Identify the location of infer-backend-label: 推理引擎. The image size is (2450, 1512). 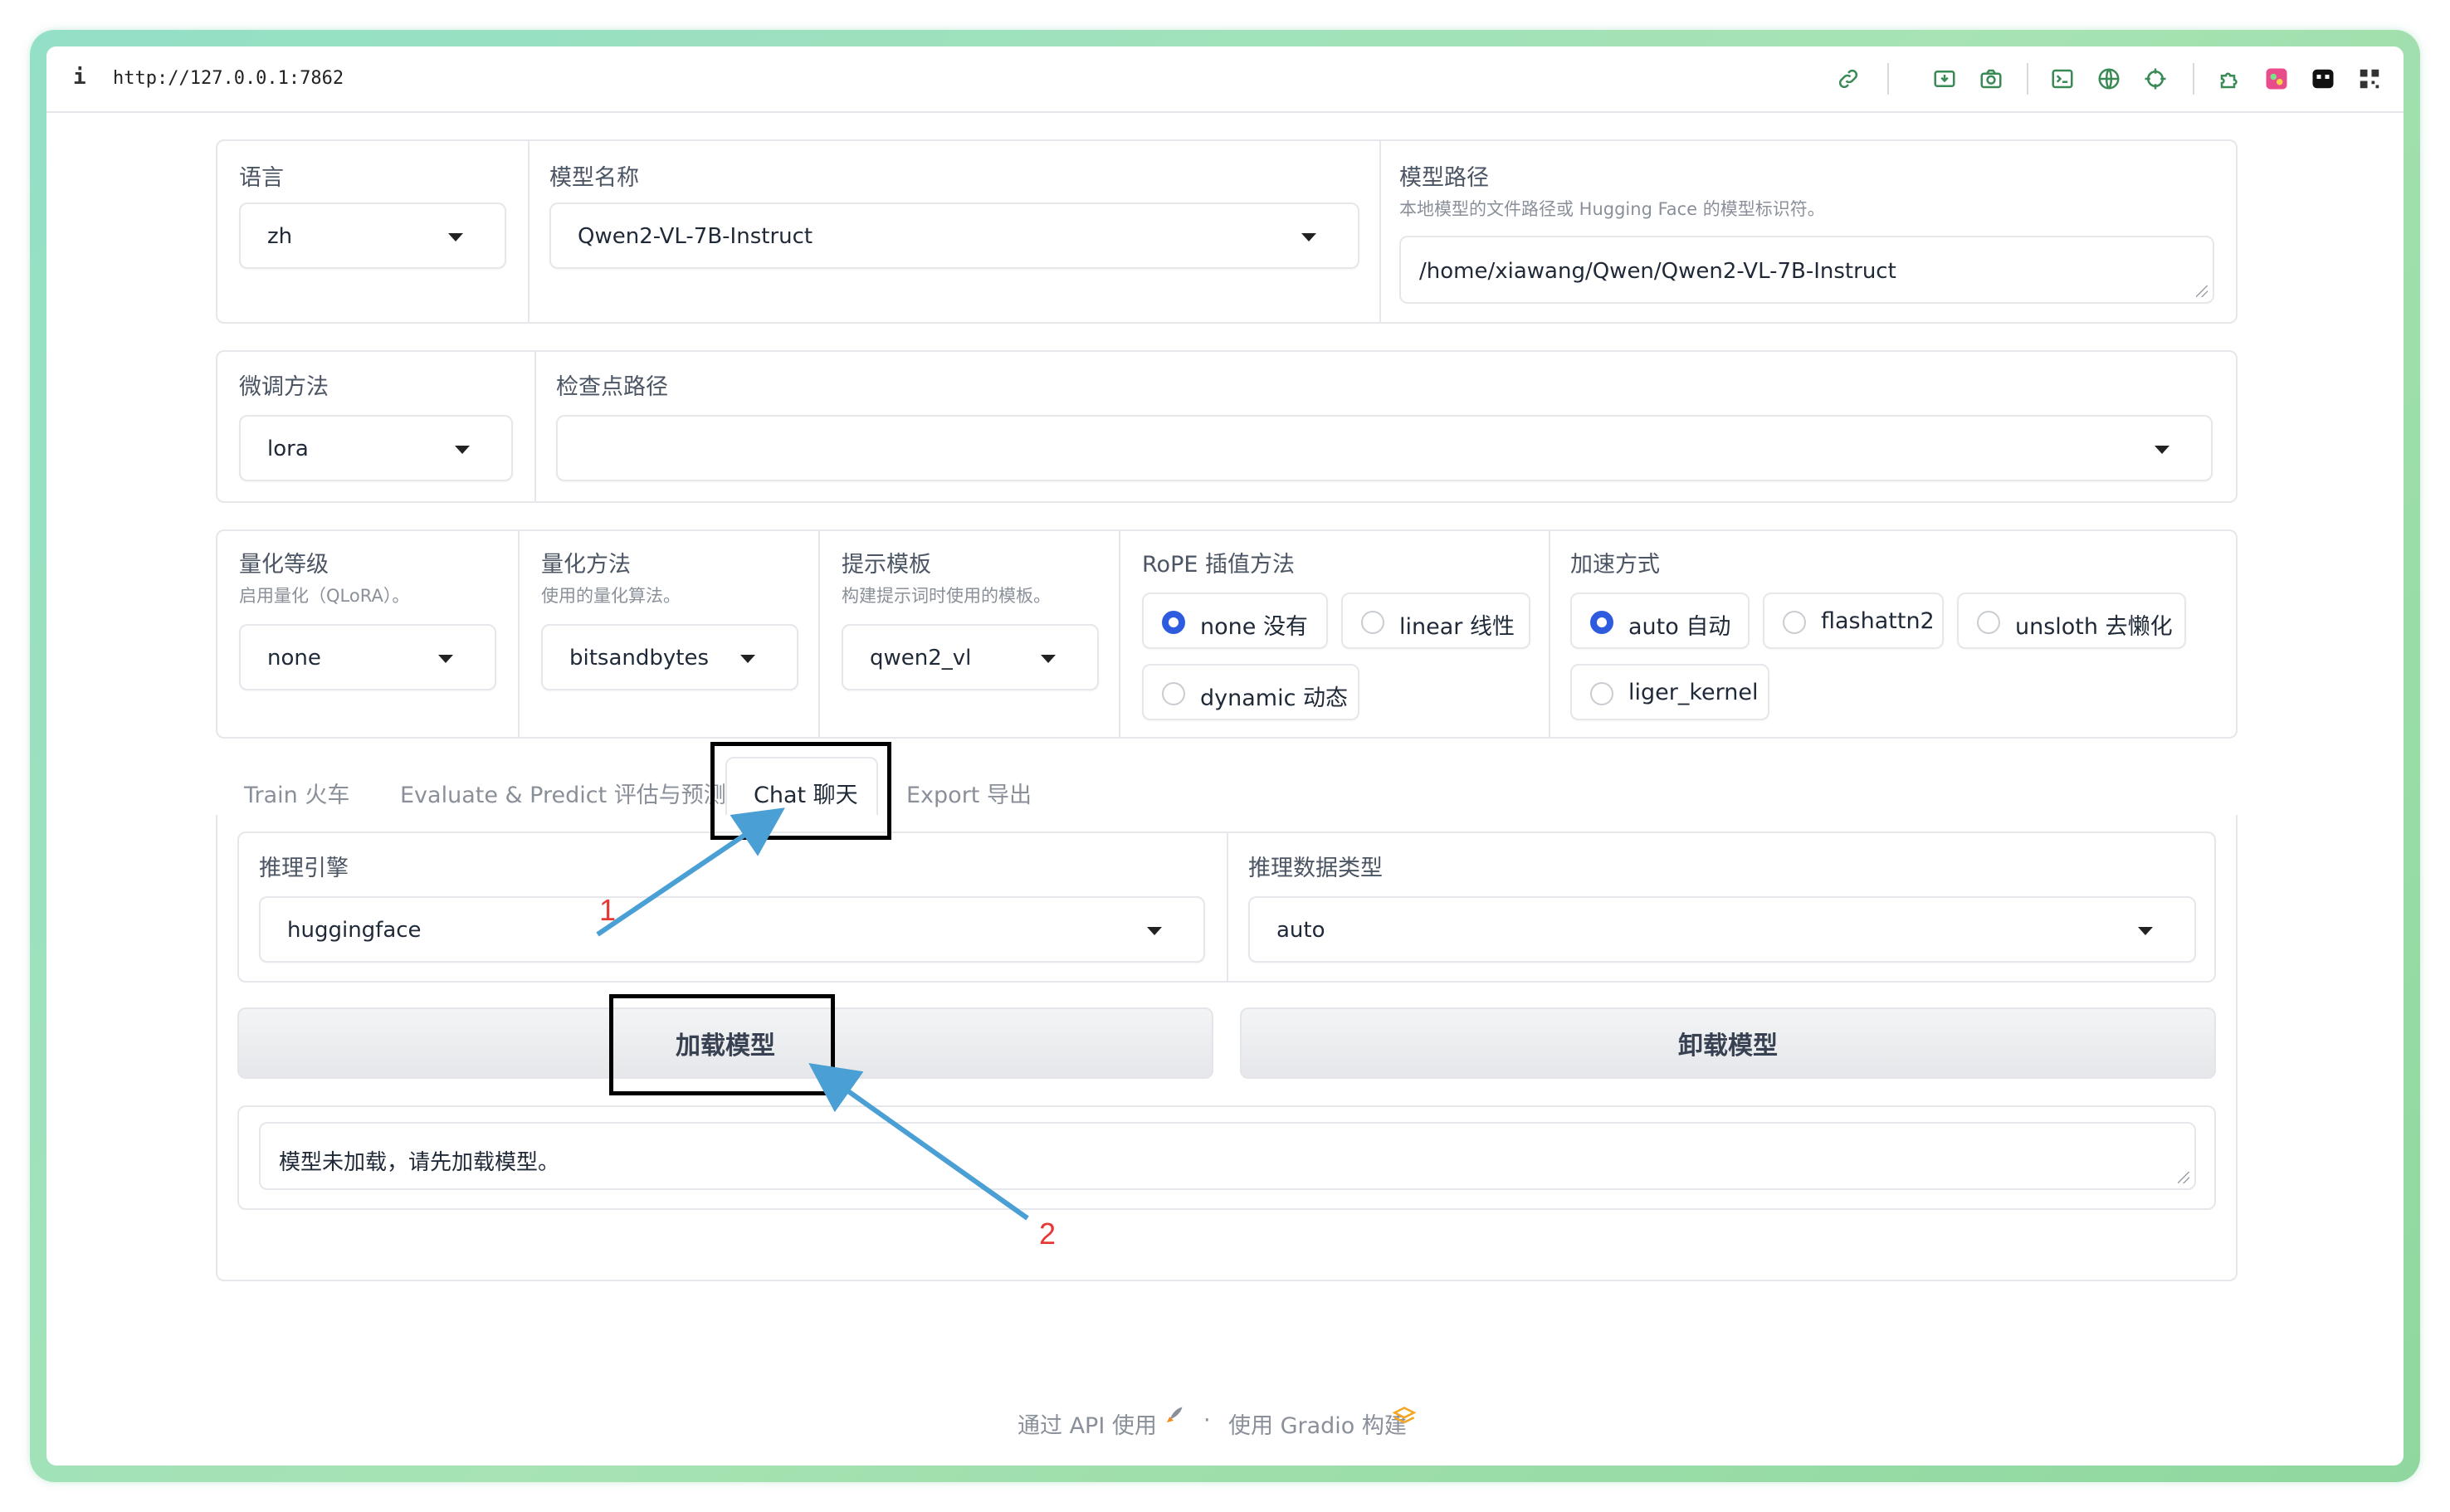
(304, 869).